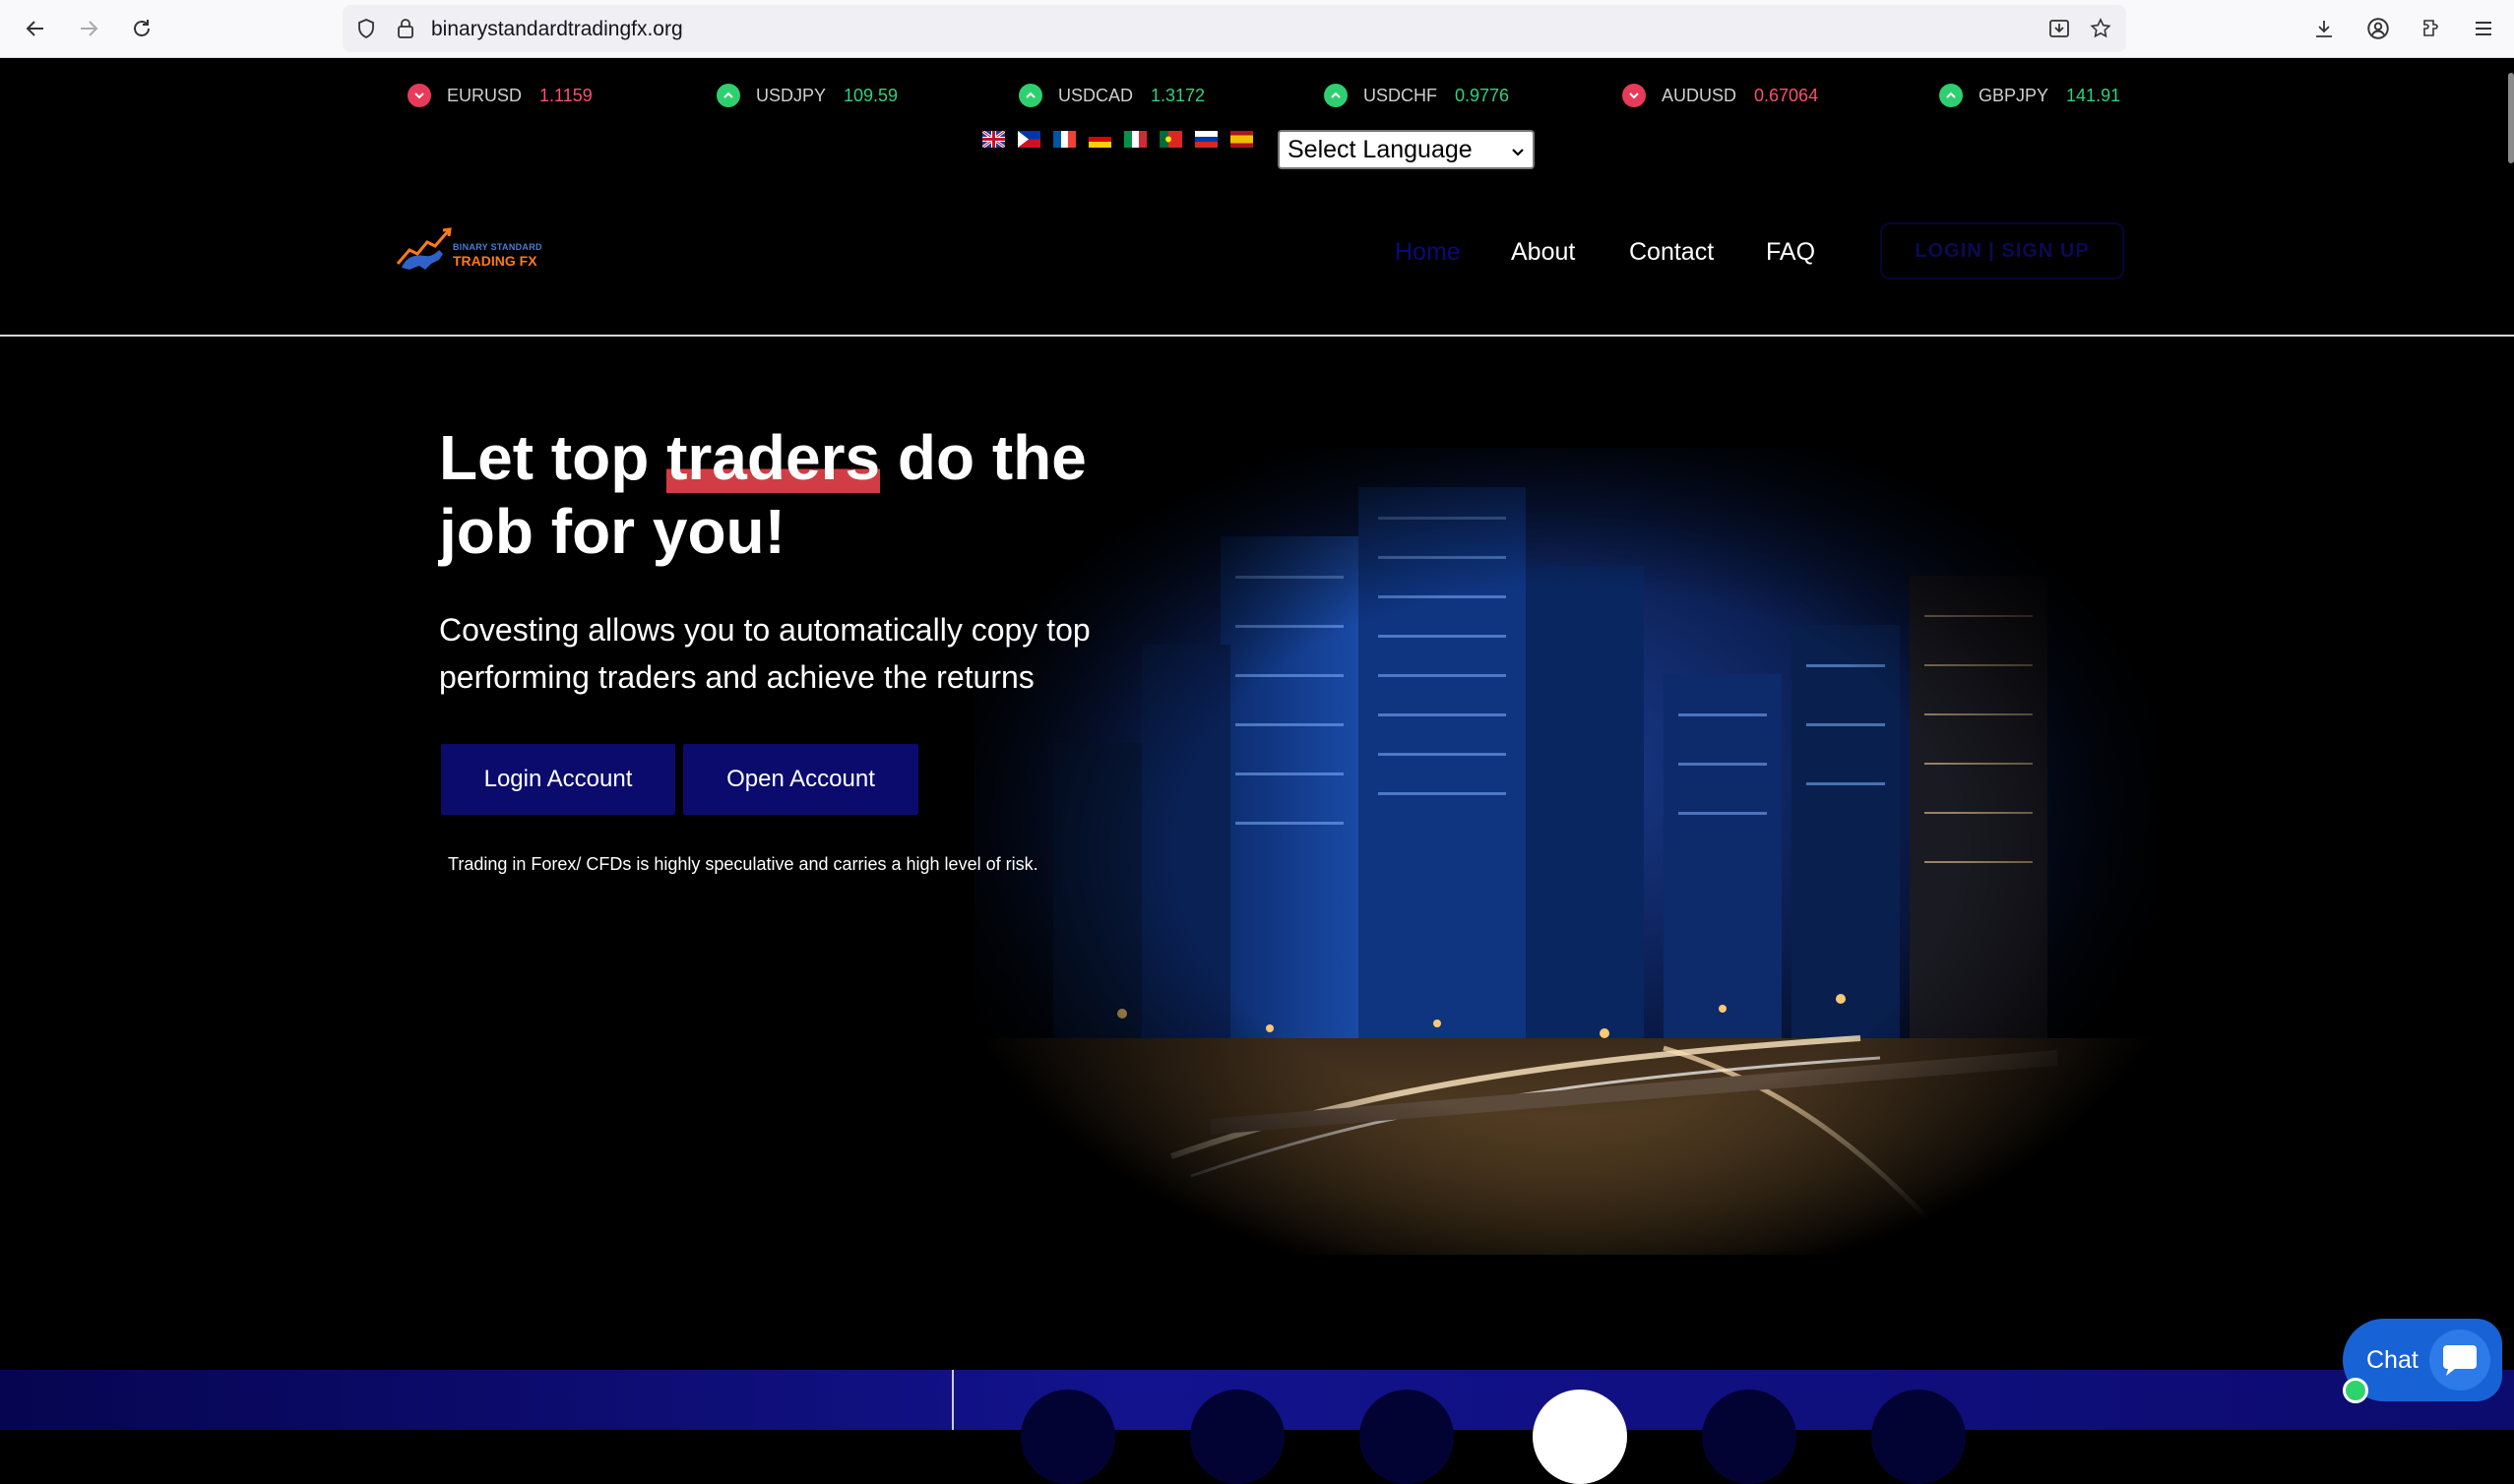 Image resolution: width=2514 pixels, height=1484 pixels. What do you see at coordinates (1136, 139) in the screenshot?
I see `italian-flag` at bounding box center [1136, 139].